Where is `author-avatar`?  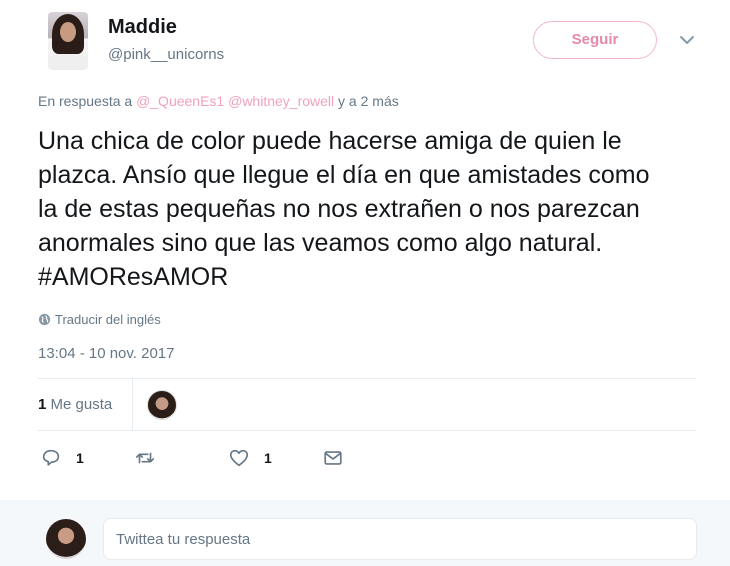
author-avatar is located at coordinates (68, 41).